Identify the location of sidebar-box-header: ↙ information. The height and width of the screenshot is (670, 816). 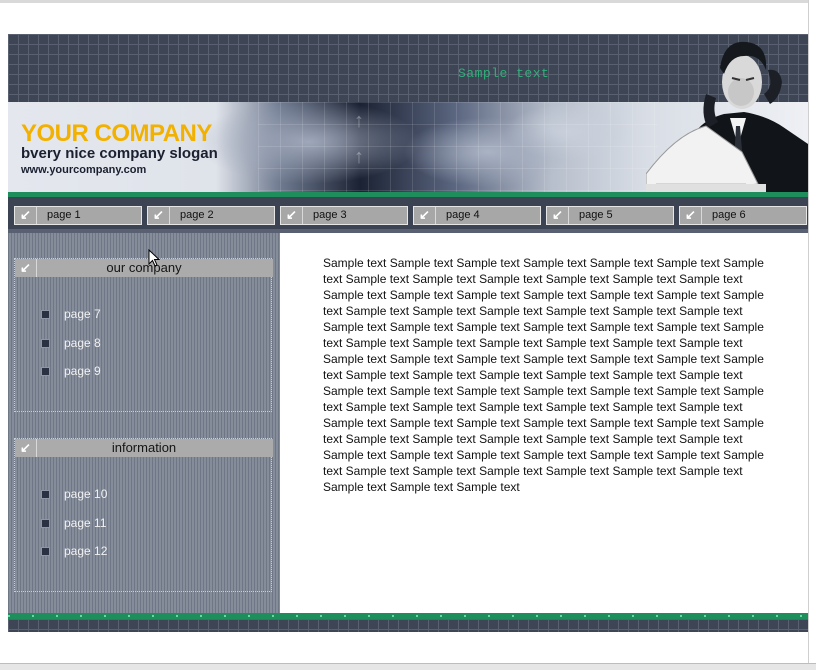
(144, 448).